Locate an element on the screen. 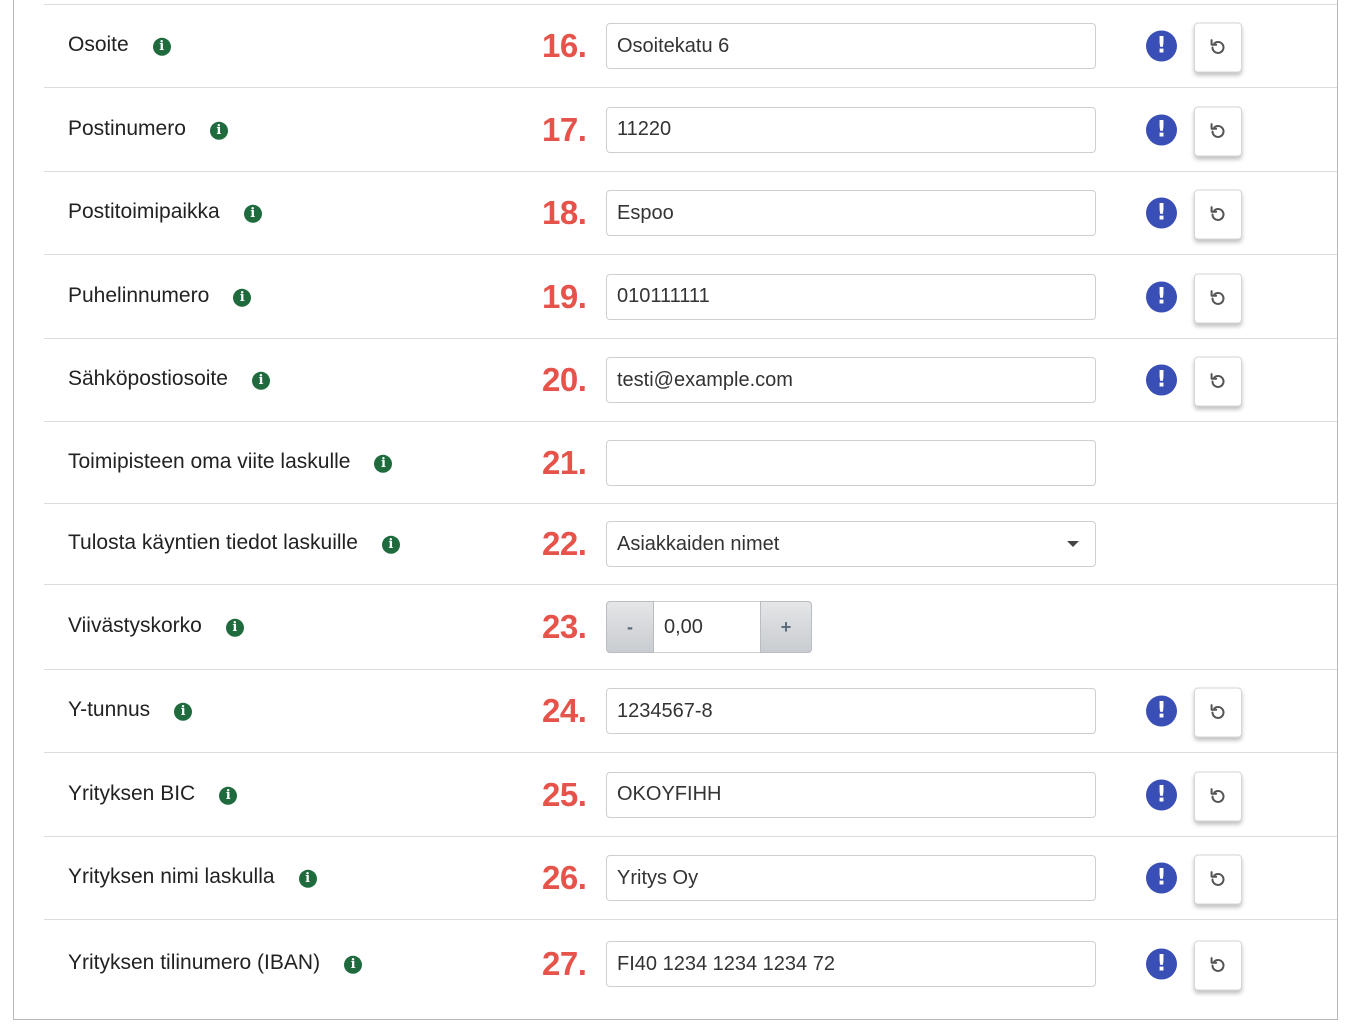 The width and height of the screenshot is (1350, 1030). row-number: 24. is located at coordinates (564, 710).